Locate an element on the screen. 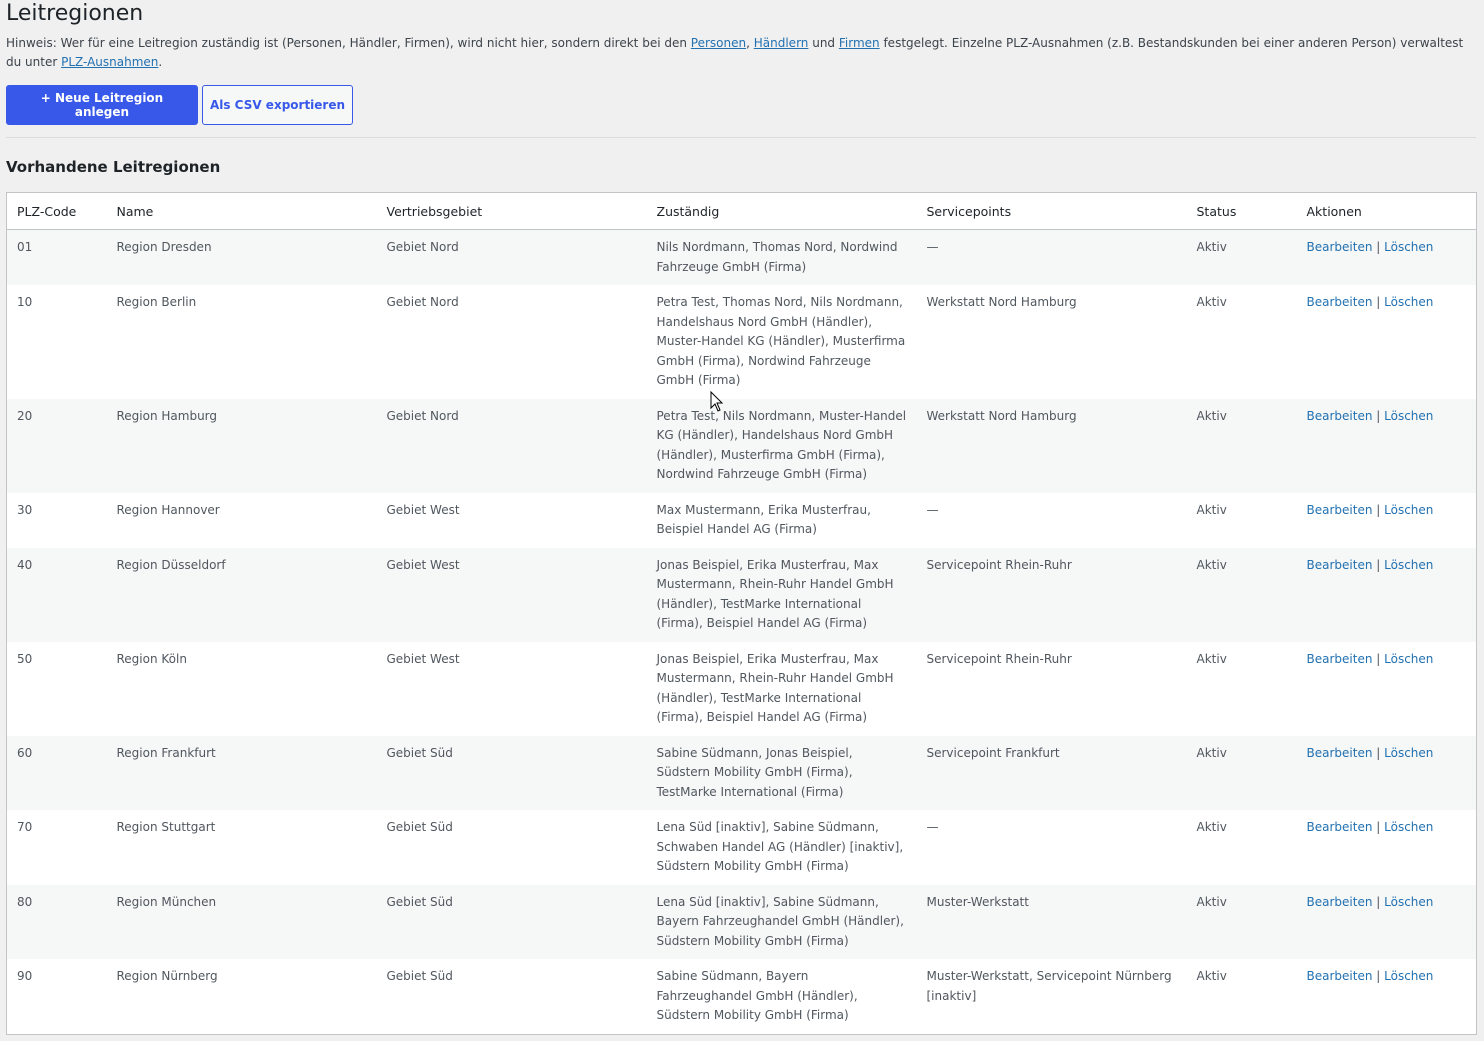 This screenshot has width=1484, height=1041. column-header-servicepoints: Servicepoints is located at coordinates (1051, 211).